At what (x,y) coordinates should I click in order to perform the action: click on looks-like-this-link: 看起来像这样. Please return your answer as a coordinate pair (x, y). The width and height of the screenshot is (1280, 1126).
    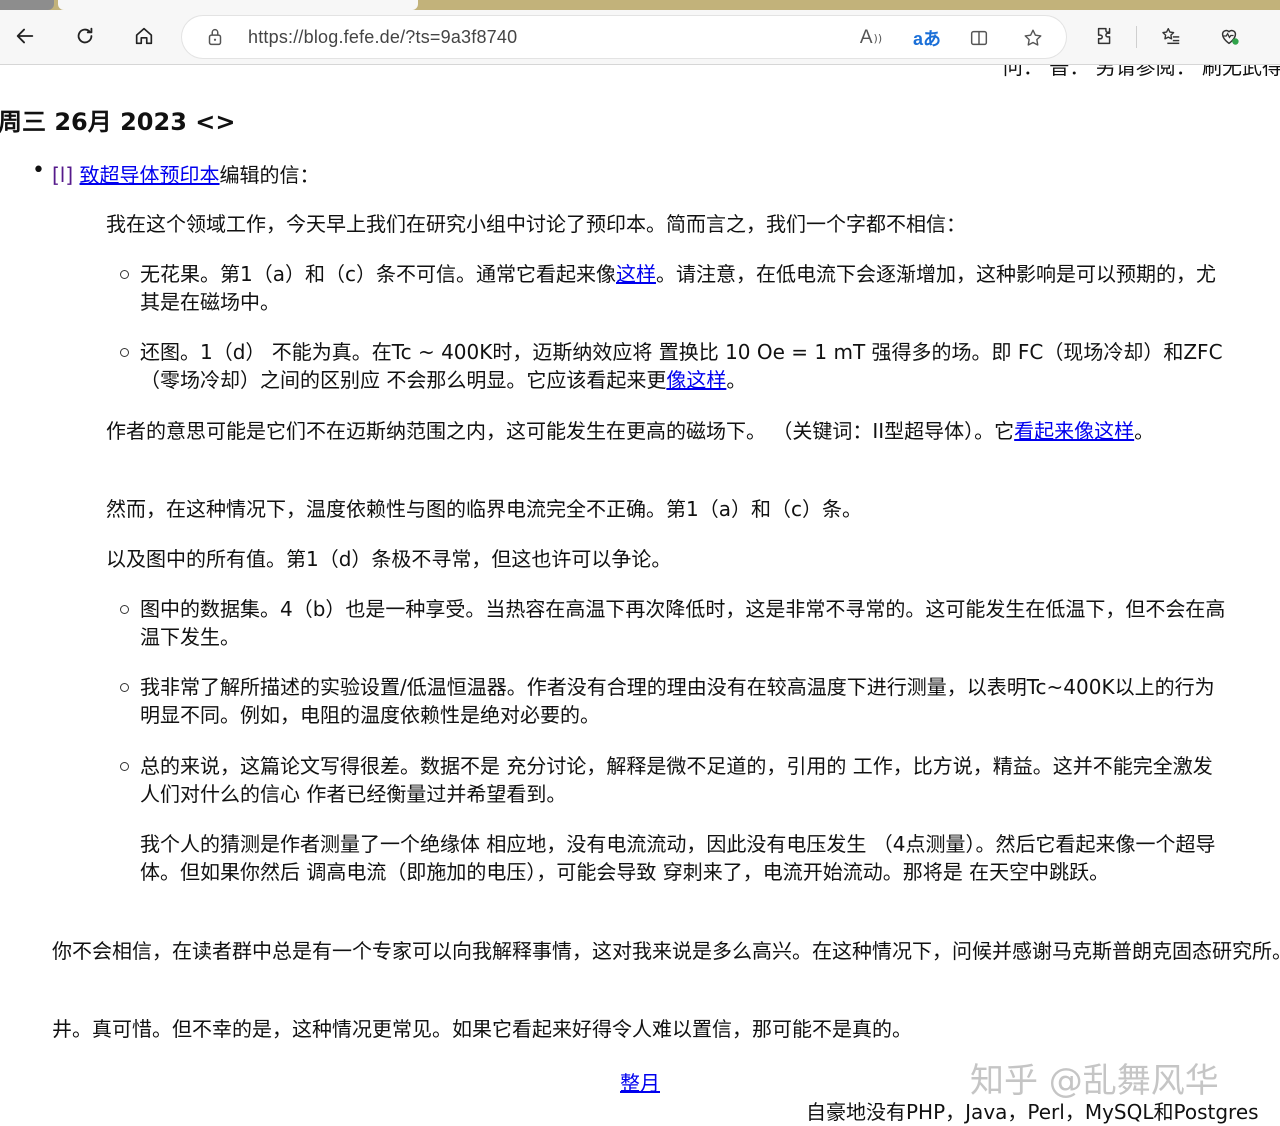
    Looking at the image, I should click on (1074, 431).